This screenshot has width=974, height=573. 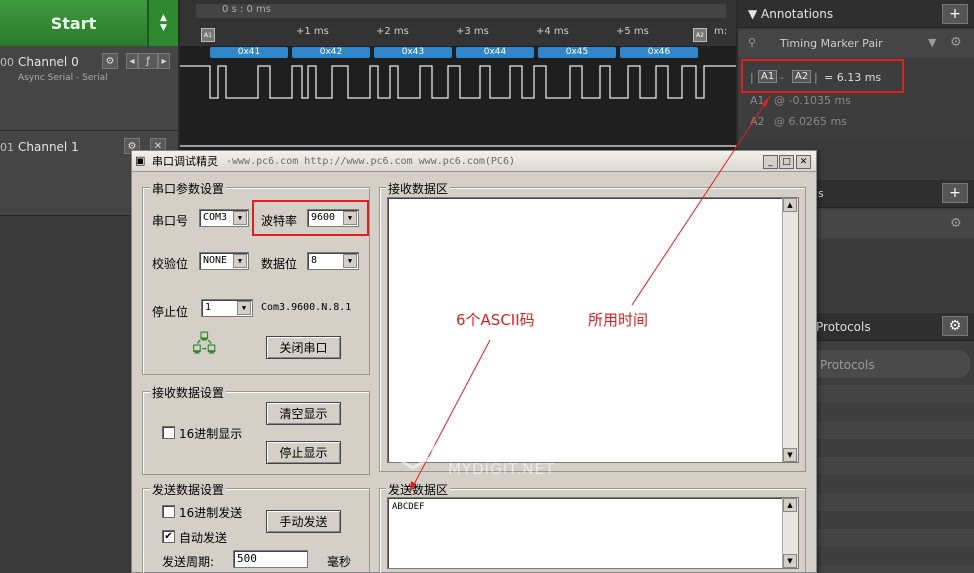 What do you see at coordinates (413, 446) in the screenshot?
I see `watermark-logo` at bounding box center [413, 446].